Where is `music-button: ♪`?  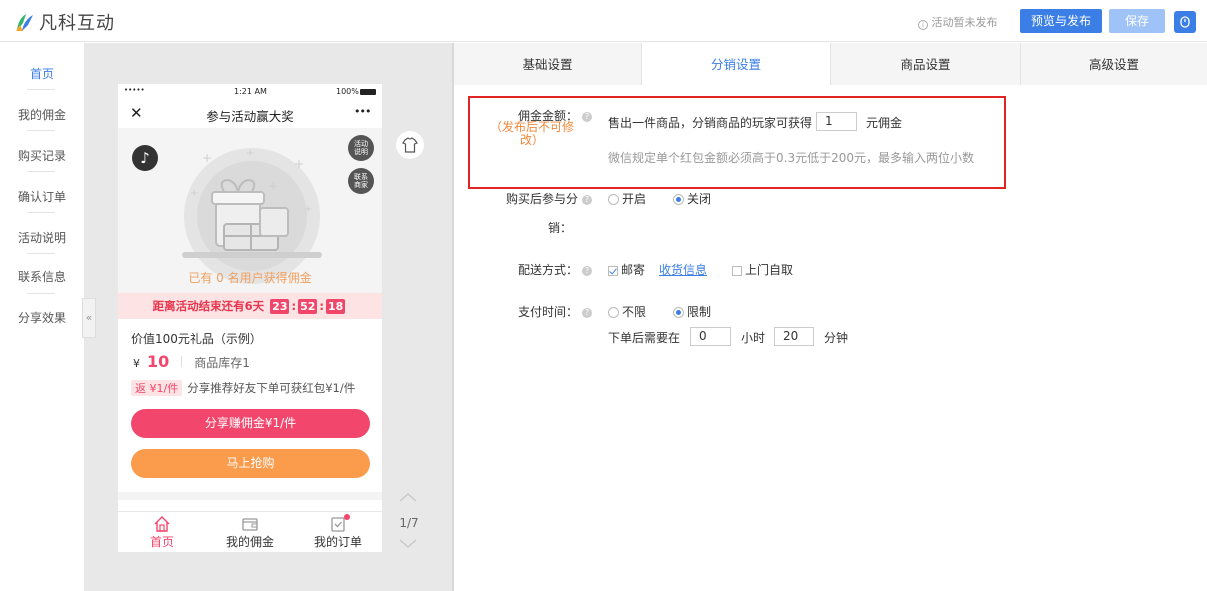 music-button: ♪ is located at coordinates (145, 158).